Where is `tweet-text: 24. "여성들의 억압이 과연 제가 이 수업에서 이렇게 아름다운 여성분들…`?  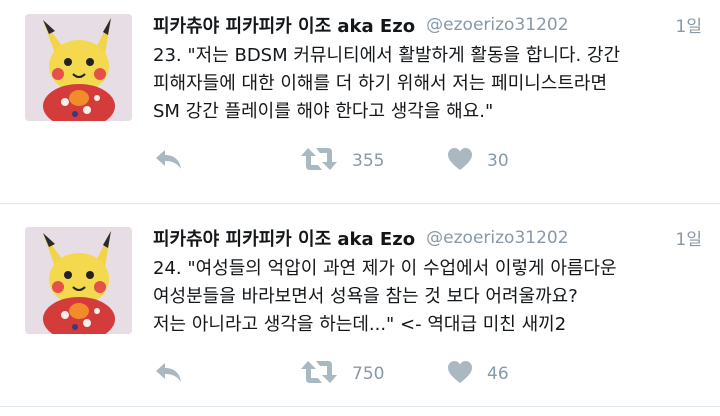 tweet-text: 24. "여성들의 억압이 과연 제가 이 수업에서 이렇게 아름다운 여성분들… is located at coordinates (413, 297).